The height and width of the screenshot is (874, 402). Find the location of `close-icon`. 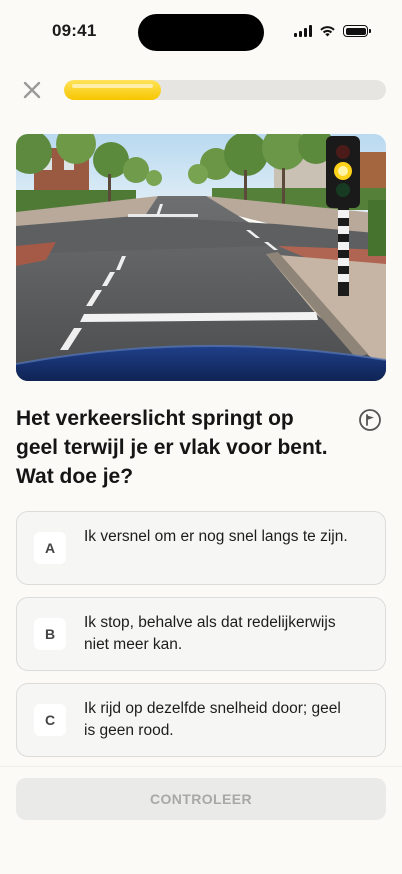

close-icon is located at coordinates (32, 90).